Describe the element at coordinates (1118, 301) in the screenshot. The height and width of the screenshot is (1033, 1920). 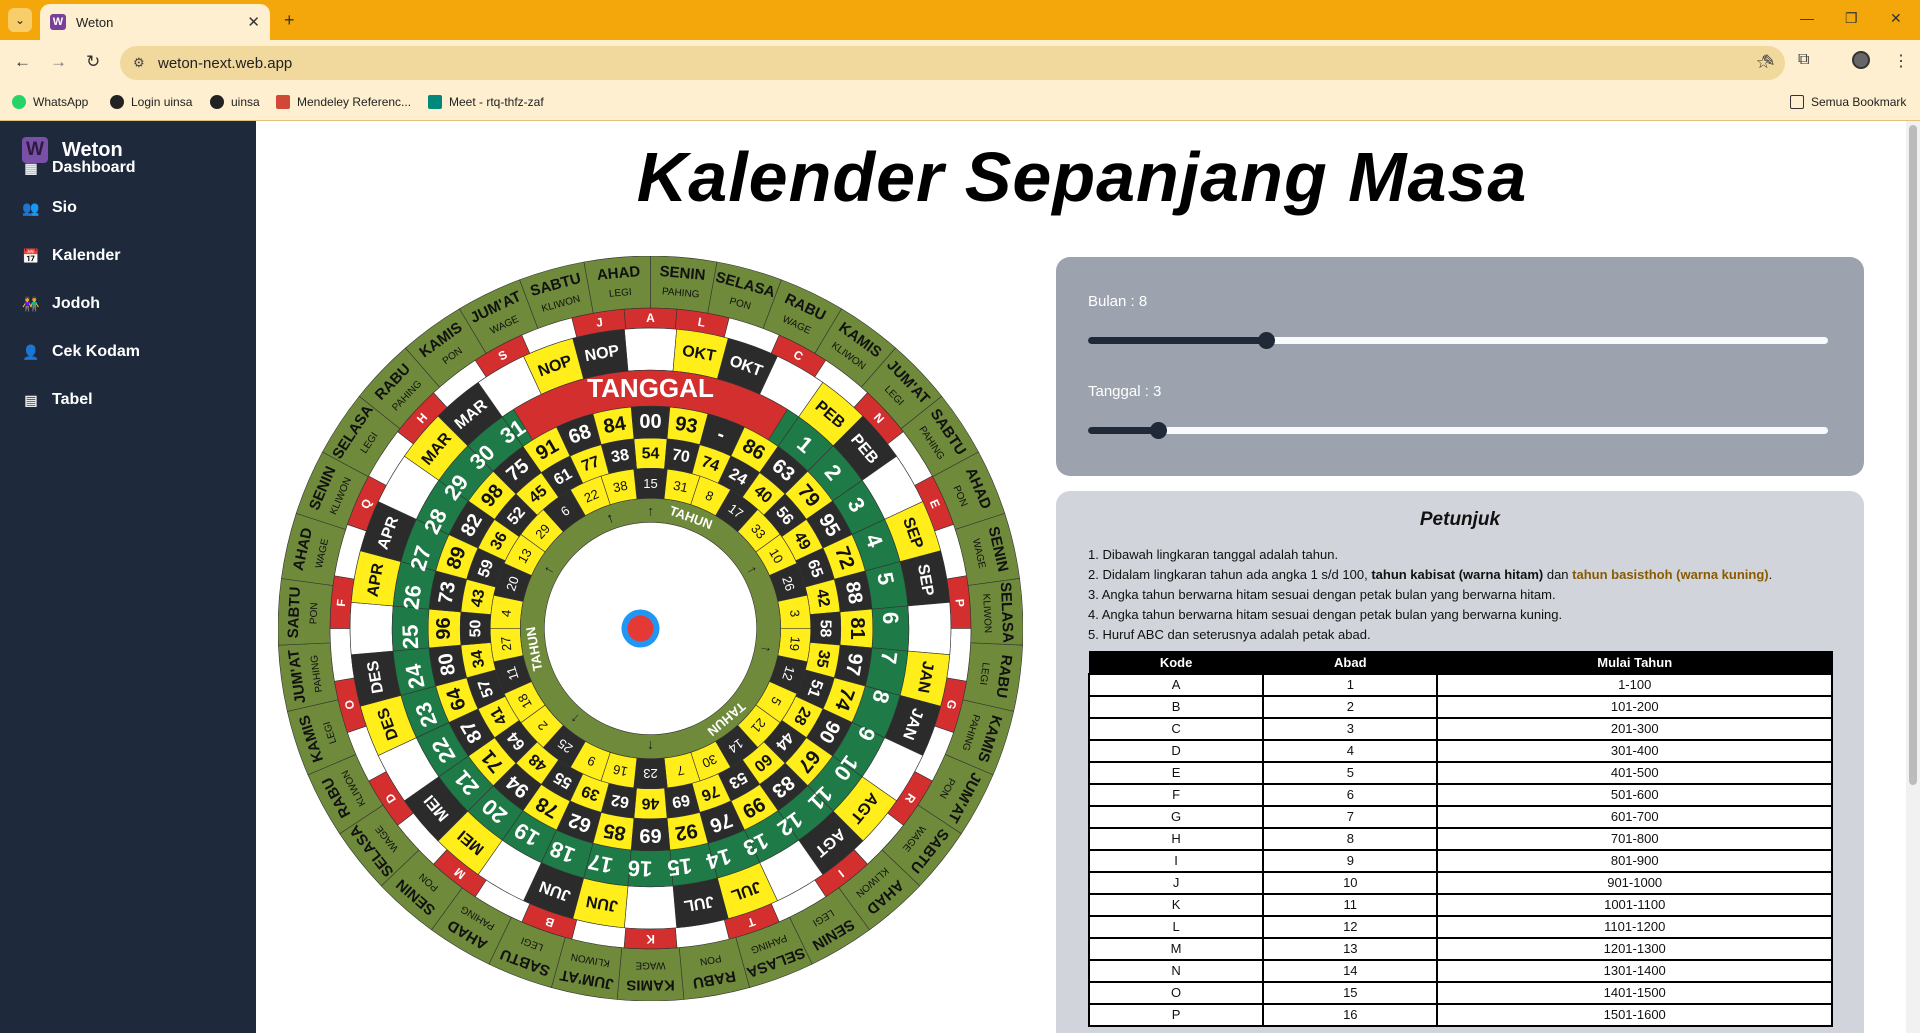
I see `bulan-label: Bulan : 8` at that location.